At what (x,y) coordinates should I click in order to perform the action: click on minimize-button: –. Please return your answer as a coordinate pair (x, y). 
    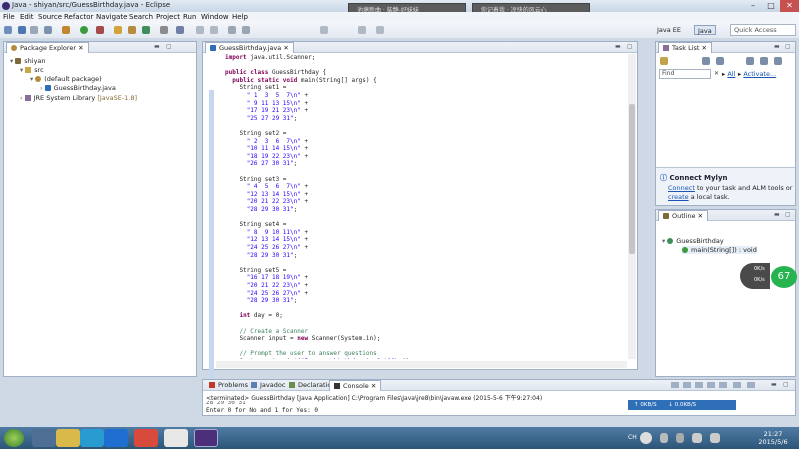
    Looking at the image, I should click on (753, 6).